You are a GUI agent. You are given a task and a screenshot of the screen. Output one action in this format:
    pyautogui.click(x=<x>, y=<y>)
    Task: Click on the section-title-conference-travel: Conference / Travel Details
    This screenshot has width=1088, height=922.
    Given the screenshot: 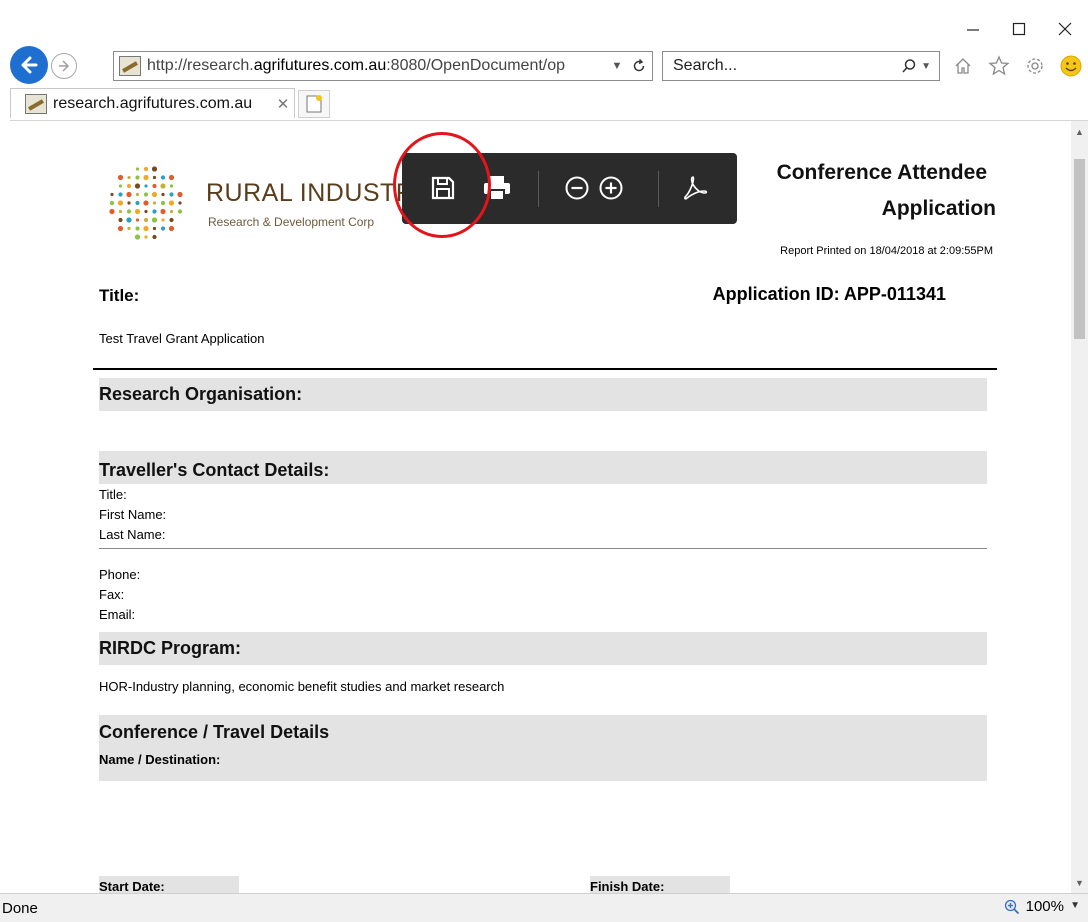 What is the action you would take?
    pyautogui.click(x=214, y=732)
    